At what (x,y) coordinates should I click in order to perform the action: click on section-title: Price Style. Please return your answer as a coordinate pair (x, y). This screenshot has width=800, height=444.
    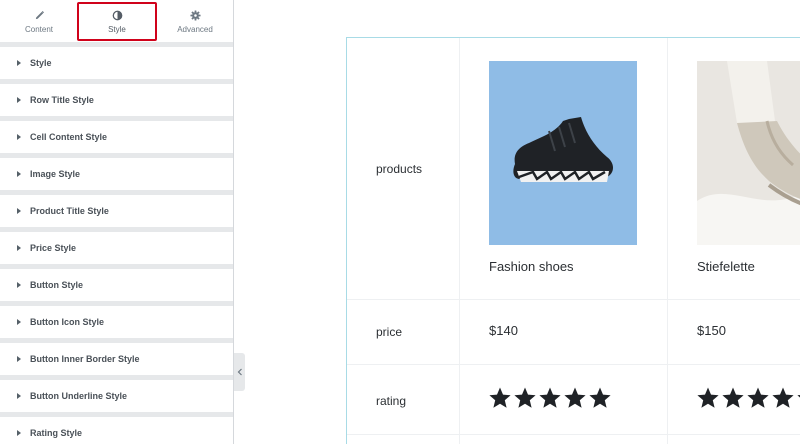
    Looking at the image, I should click on (53, 248).